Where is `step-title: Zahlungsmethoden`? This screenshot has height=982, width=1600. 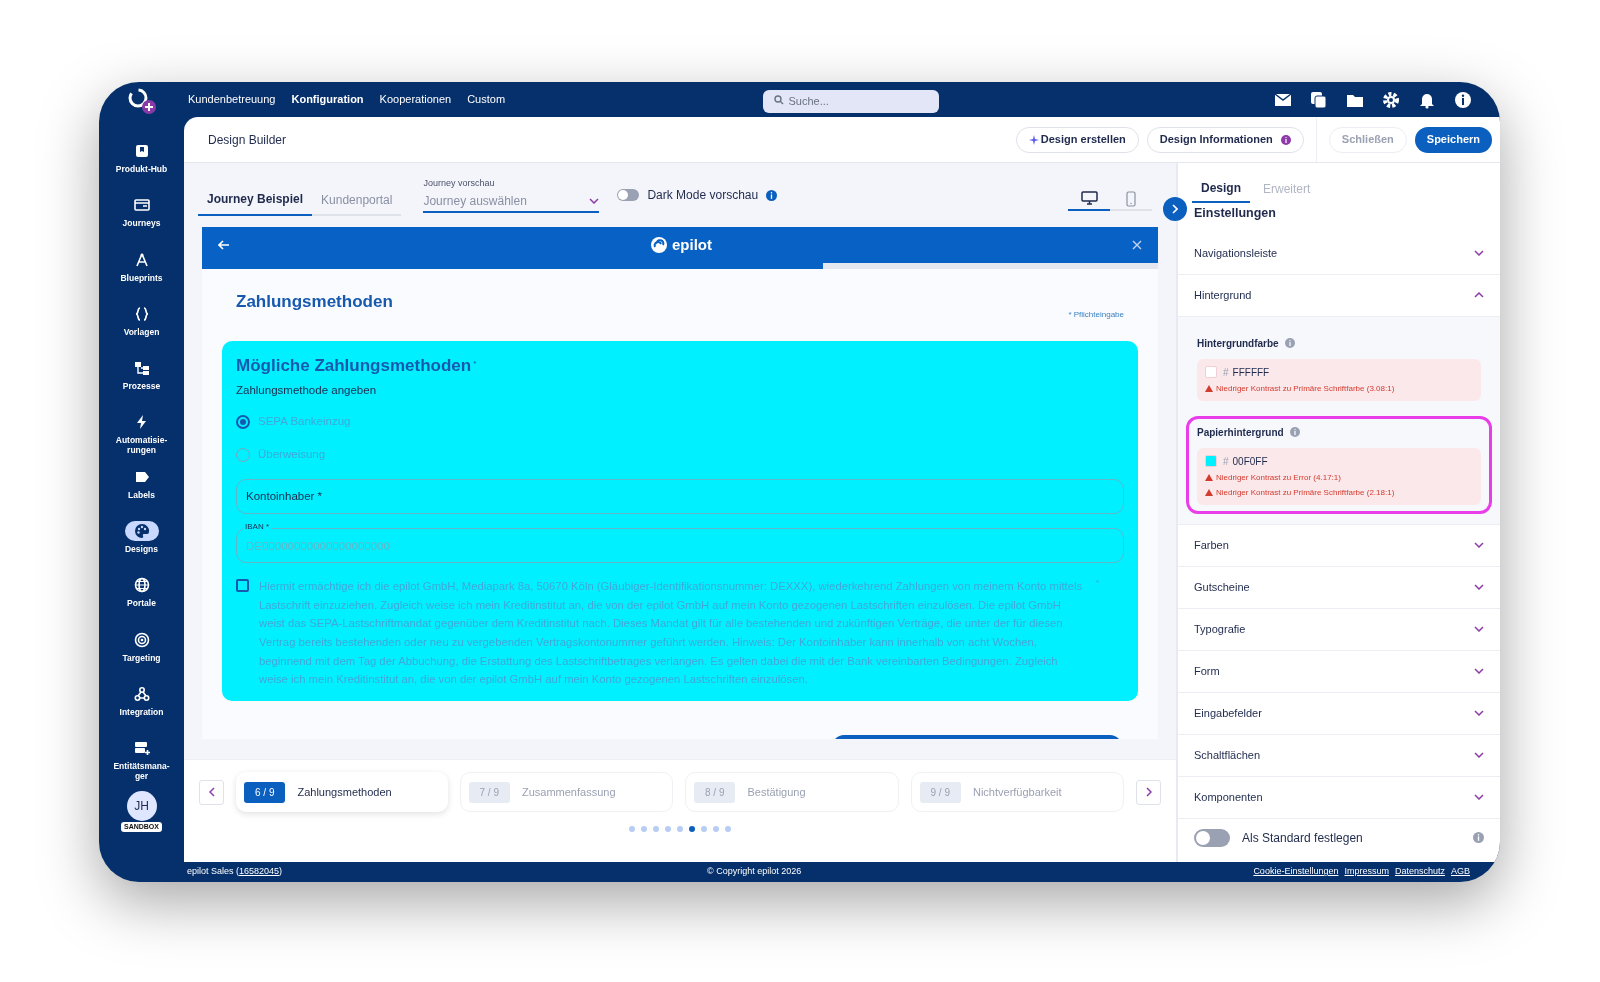 step-title: Zahlungsmethoden is located at coordinates (314, 302).